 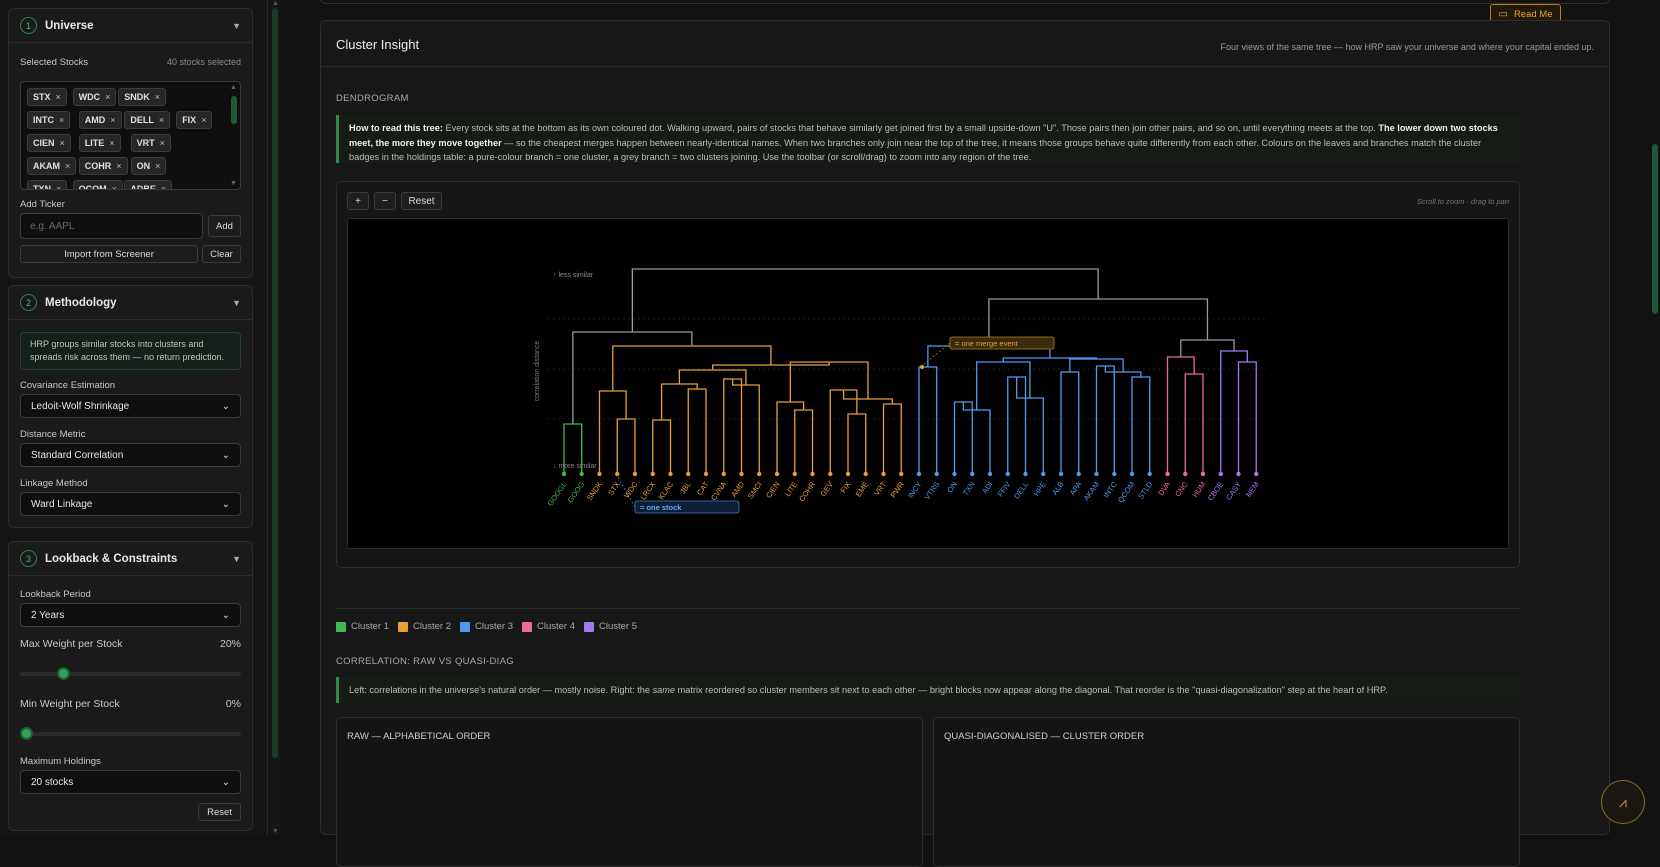 I want to click on covariance-select: Ledoit-Wolf Shrinkage ⌄, so click(x=130, y=406).